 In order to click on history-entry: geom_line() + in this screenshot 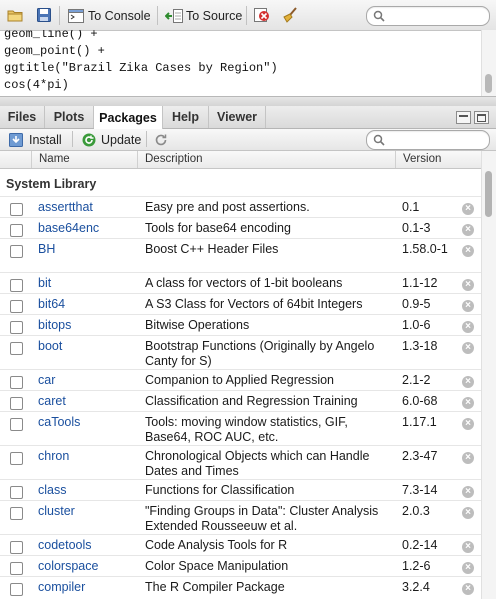, I will do `click(51, 35)`.